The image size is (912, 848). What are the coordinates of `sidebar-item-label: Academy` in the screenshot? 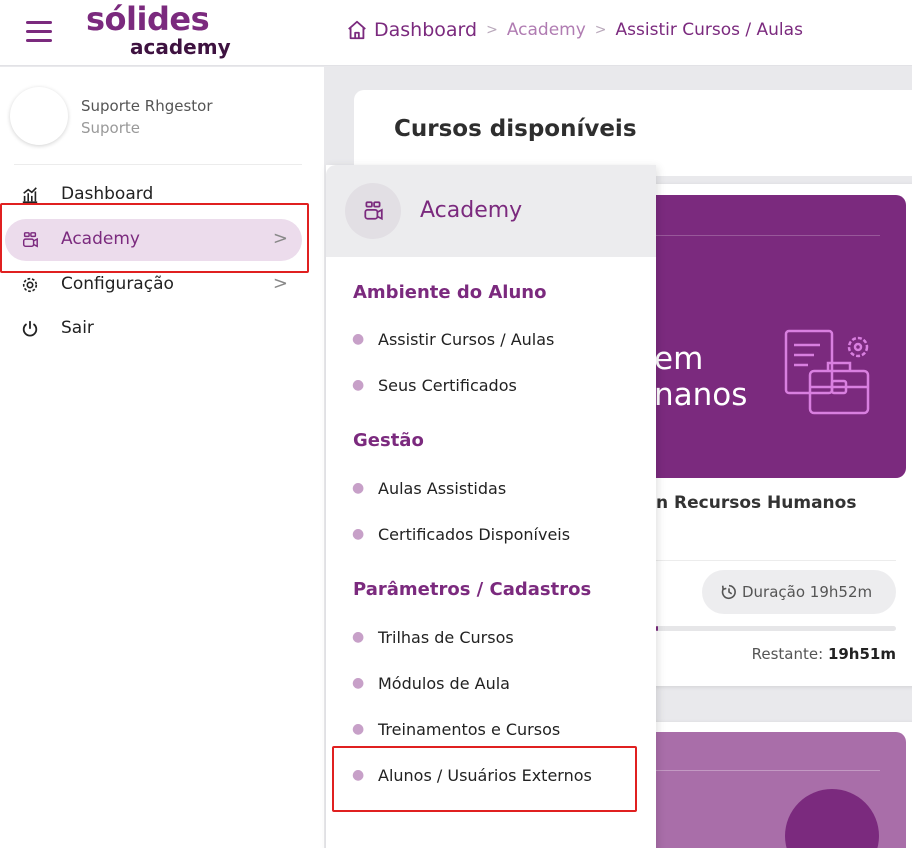 It's located at (100, 239).